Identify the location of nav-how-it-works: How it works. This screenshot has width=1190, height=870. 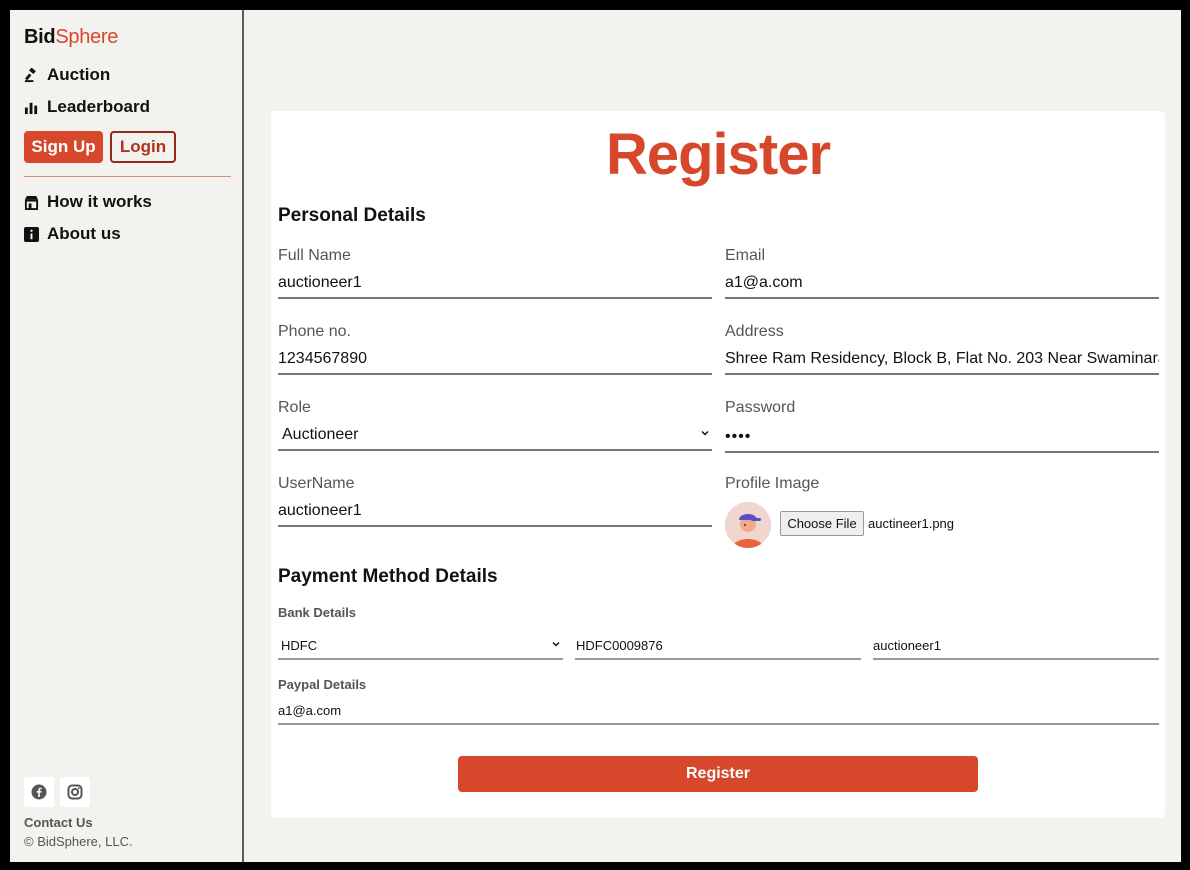
(88, 202).